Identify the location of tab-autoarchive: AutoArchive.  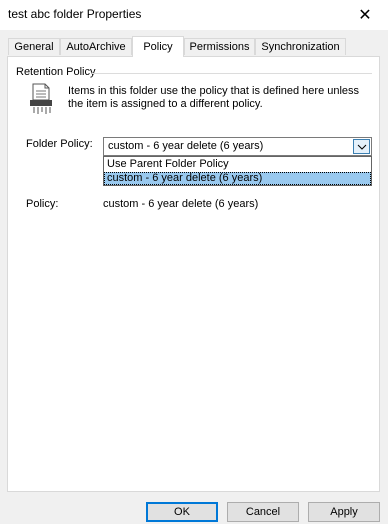
(96, 46).